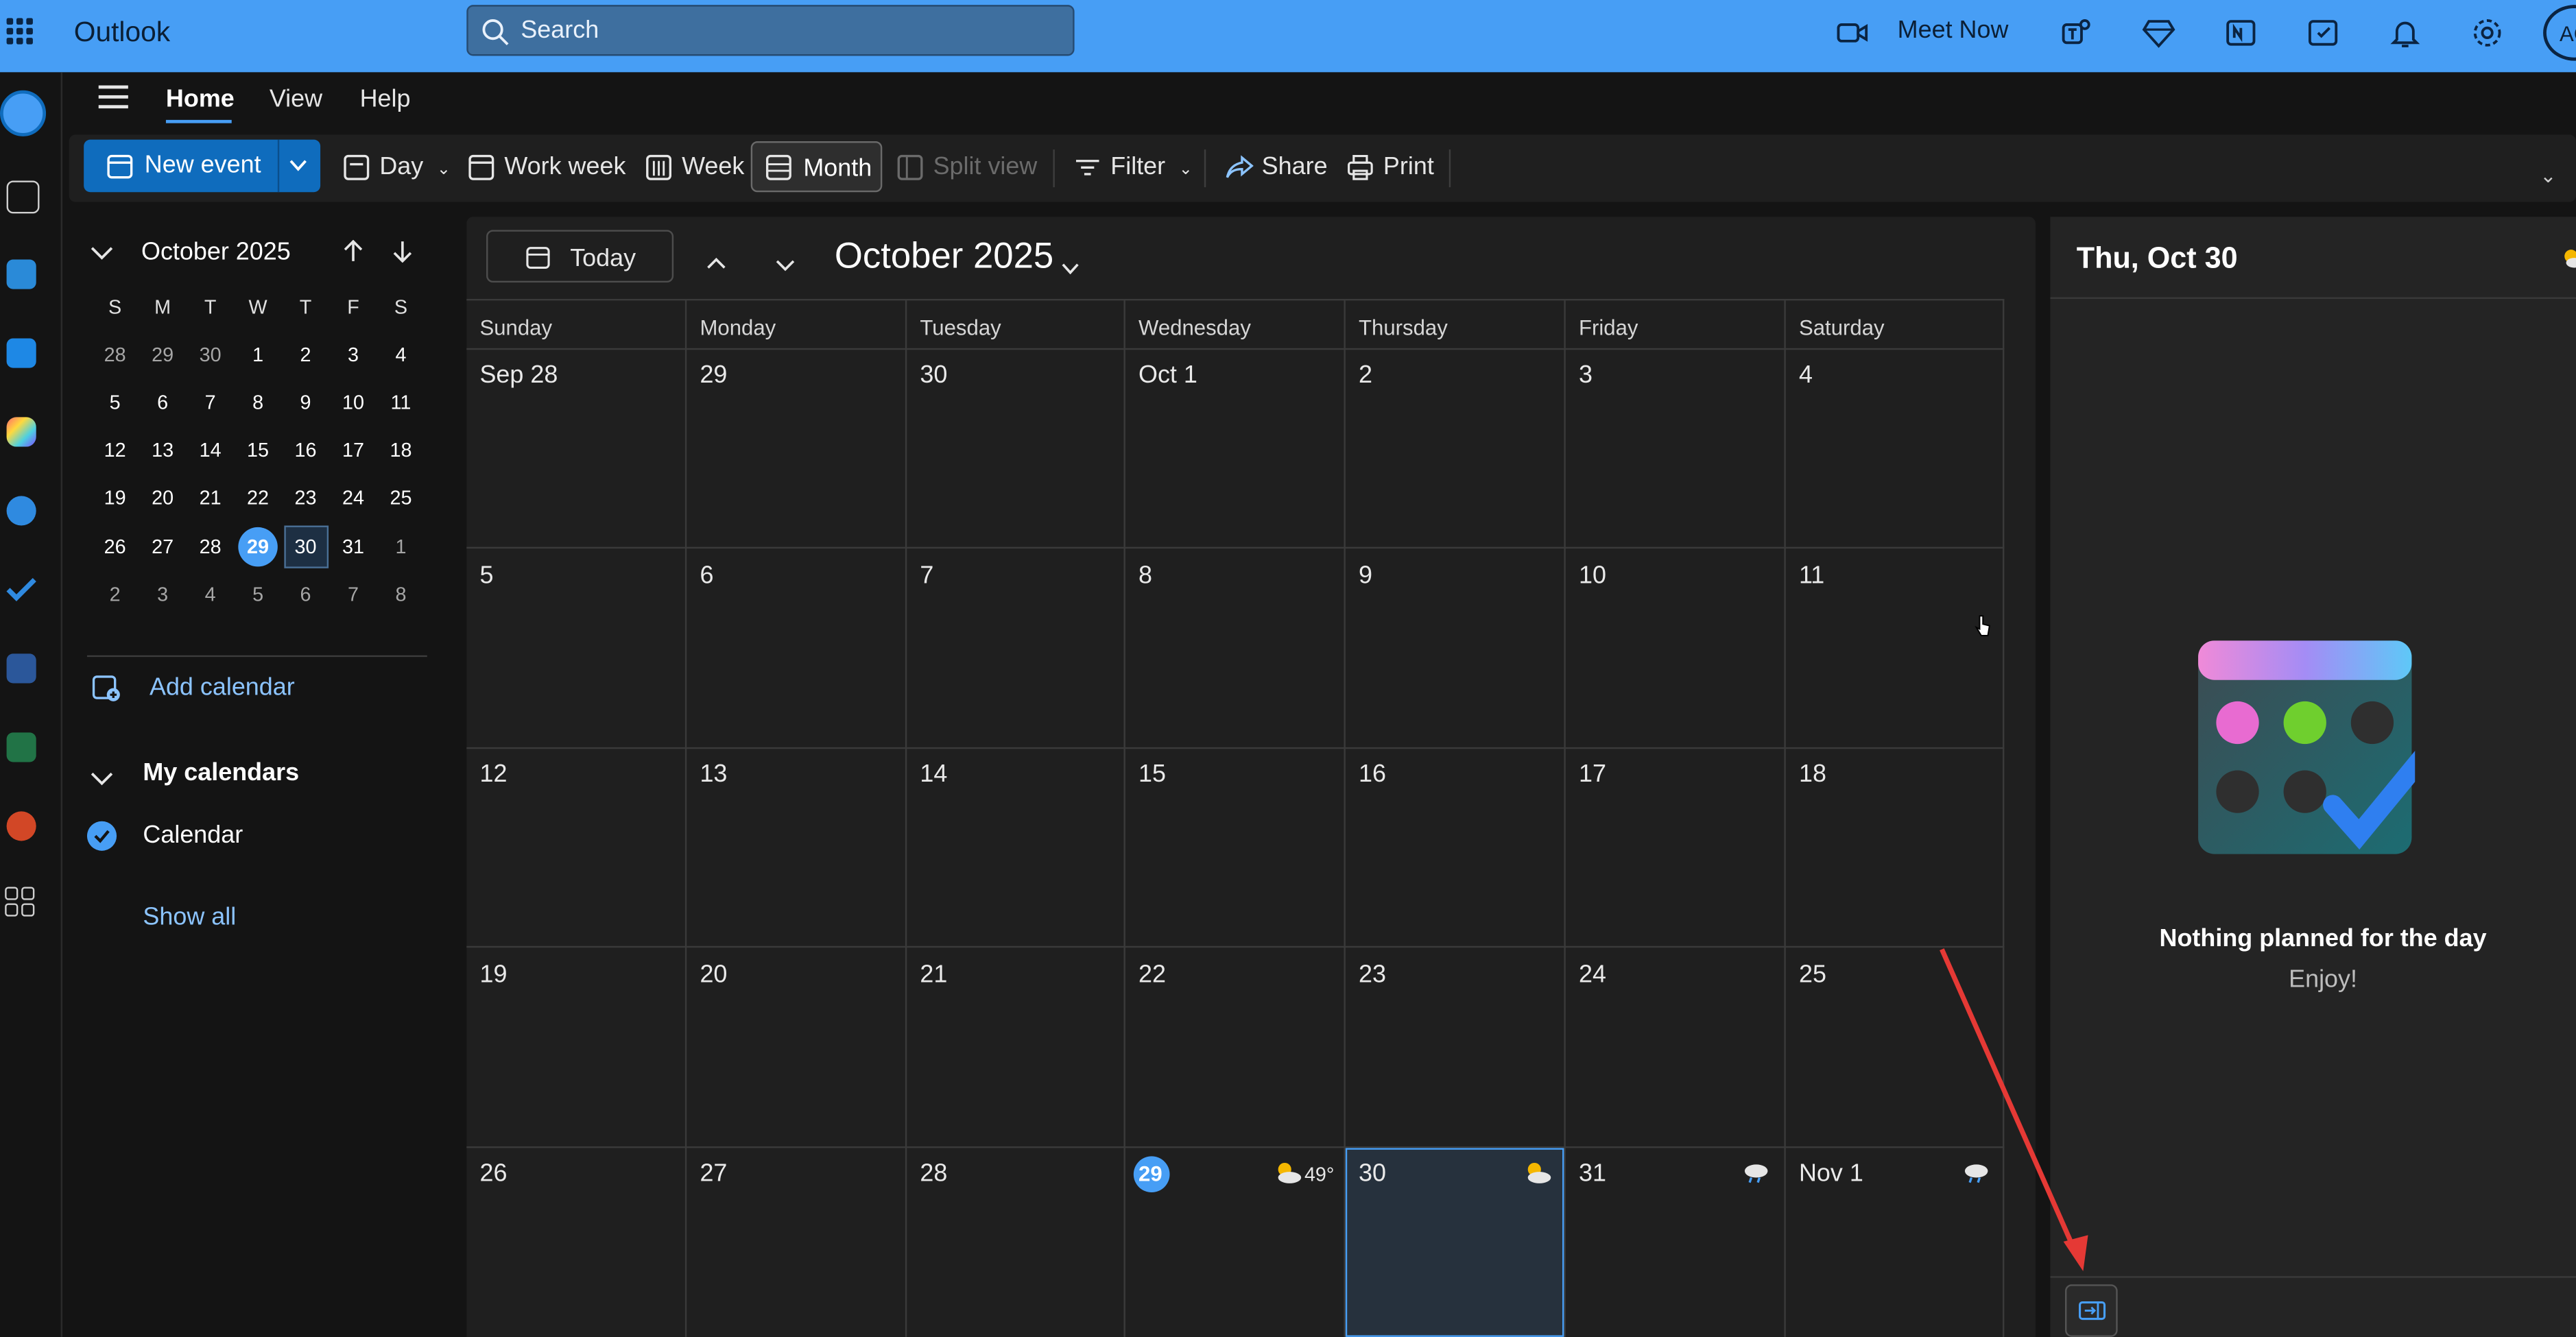 The image size is (2576, 1337). Describe the element at coordinates (210, 498) in the screenshot. I see `mini-day: 21` at that location.